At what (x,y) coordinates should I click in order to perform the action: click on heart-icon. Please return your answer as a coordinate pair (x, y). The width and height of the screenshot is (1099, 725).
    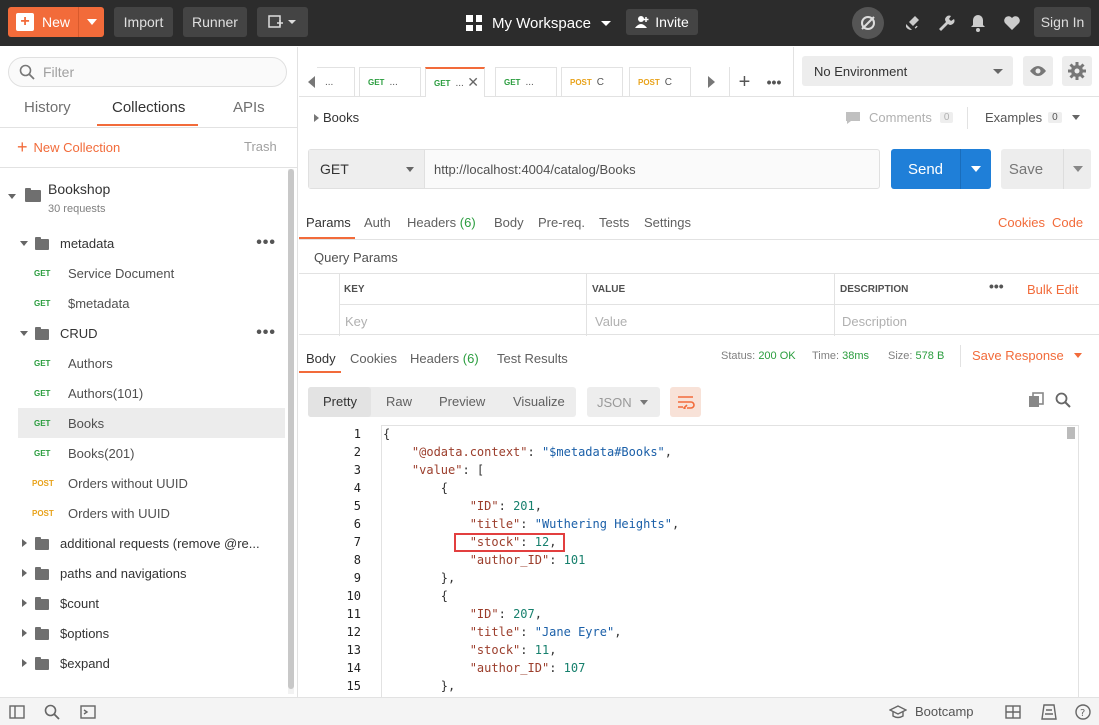
    Looking at the image, I should click on (1012, 23).